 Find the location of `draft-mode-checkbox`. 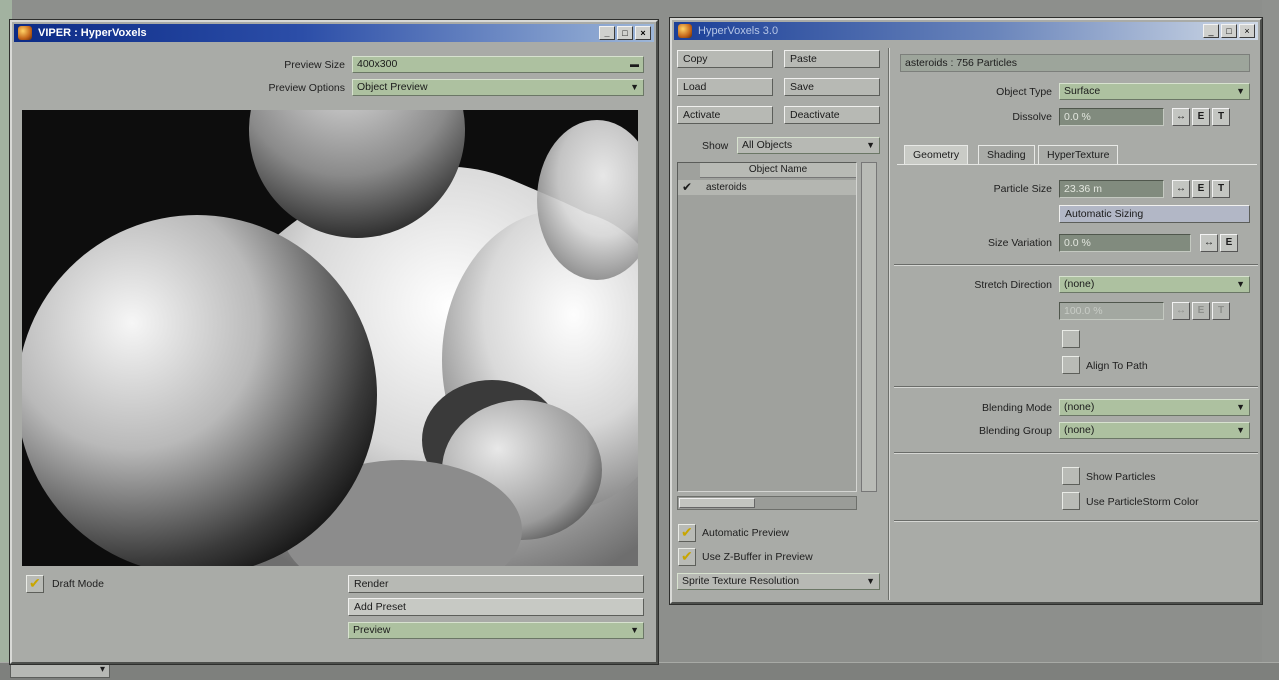

draft-mode-checkbox is located at coordinates (35, 584).